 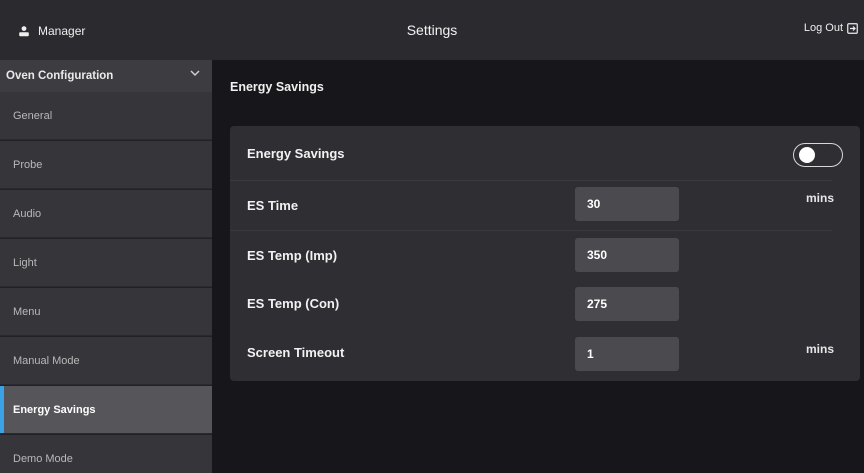 I want to click on es-temp-imp-label: ES Temp (Imp), so click(x=292, y=255).